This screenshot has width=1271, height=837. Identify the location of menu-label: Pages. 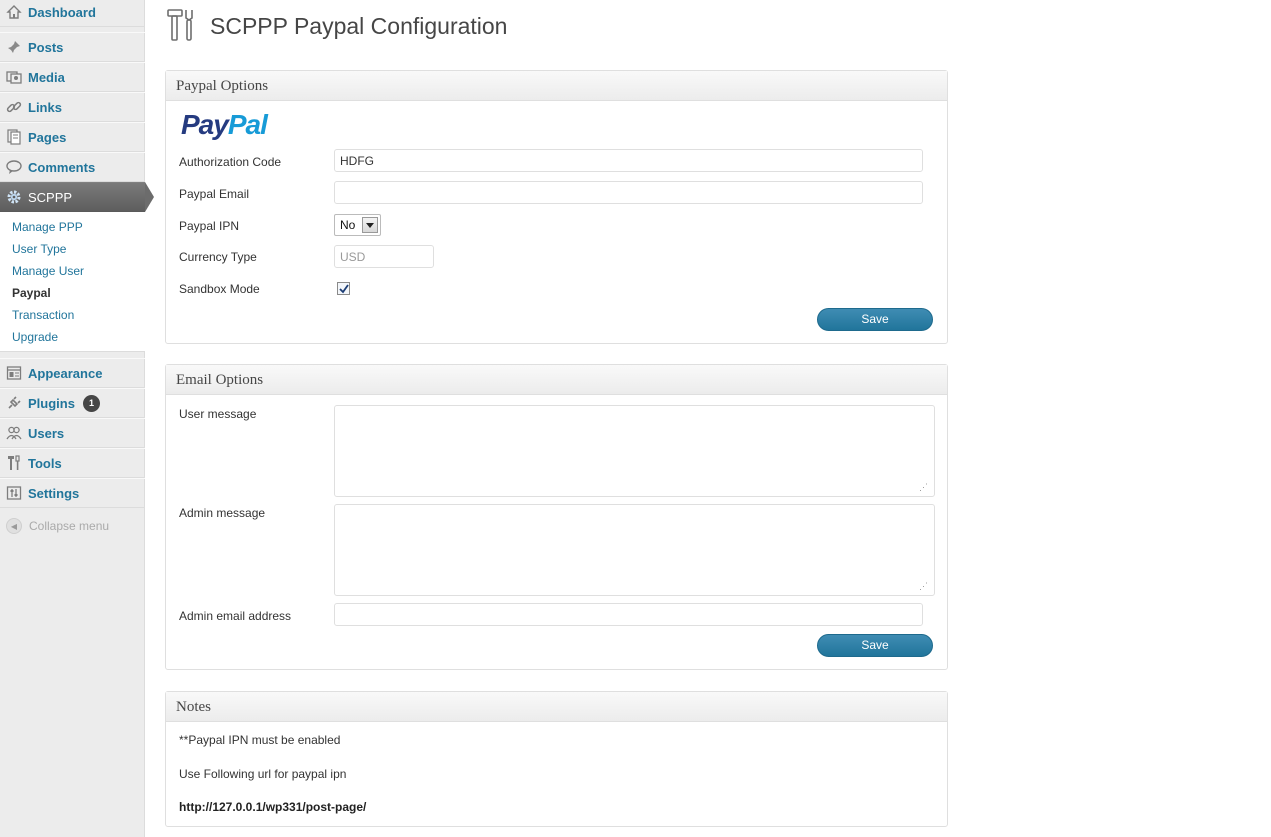
(47, 137).